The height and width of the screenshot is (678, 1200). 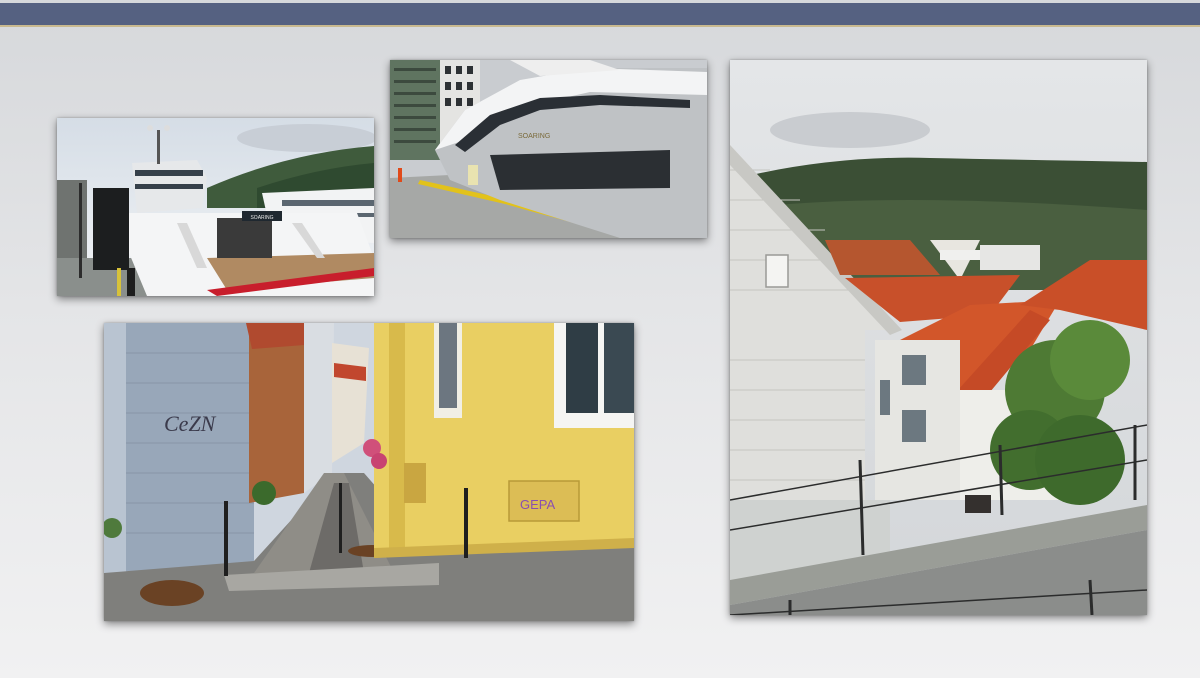 I want to click on yacht-stern-image: SOARING, so click(x=215, y=207).